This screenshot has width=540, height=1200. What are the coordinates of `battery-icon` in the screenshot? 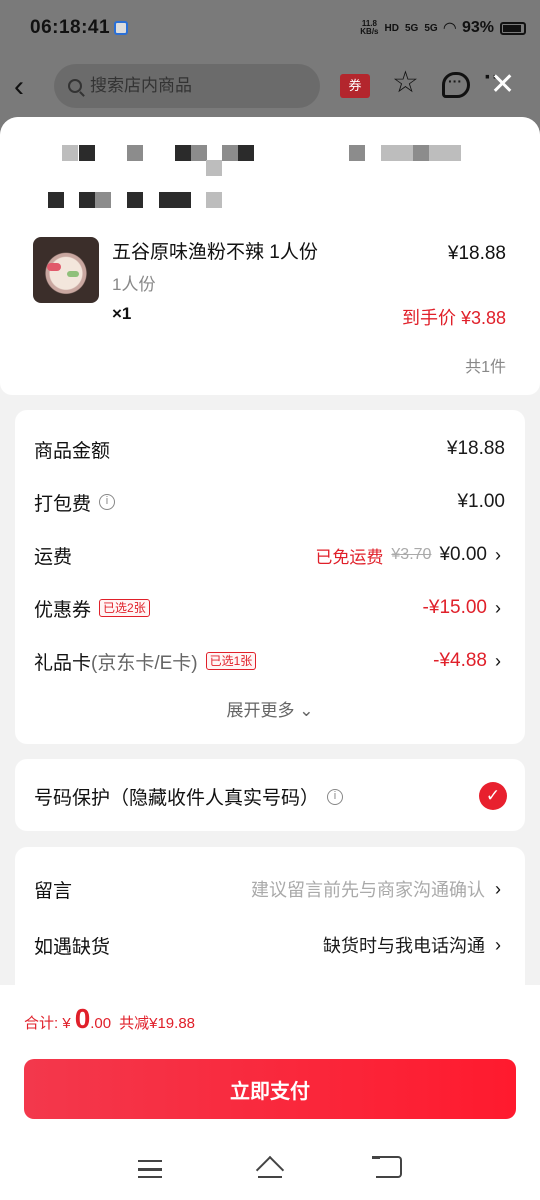 It's located at (513, 28).